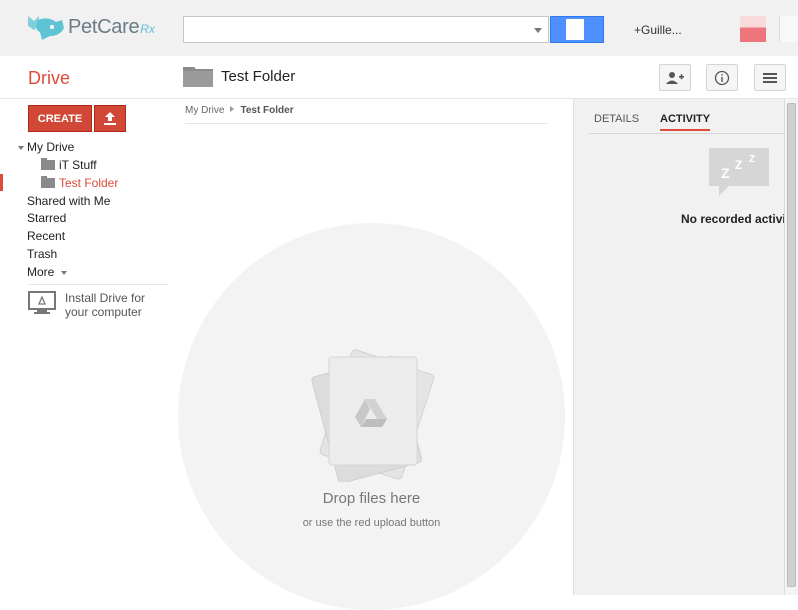  I want to click on tab-divider, so click(687, 133).